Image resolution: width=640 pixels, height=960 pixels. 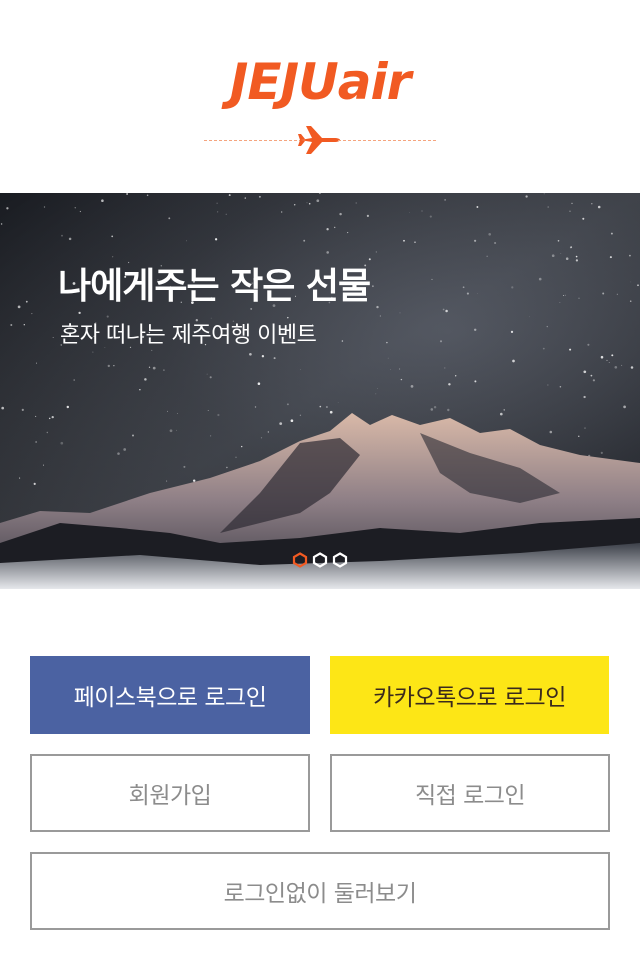 What do you see at coordinates (170, 793) in the screenshot?
I see `signup-button: 회원가입` at bounding box center [170, 793].